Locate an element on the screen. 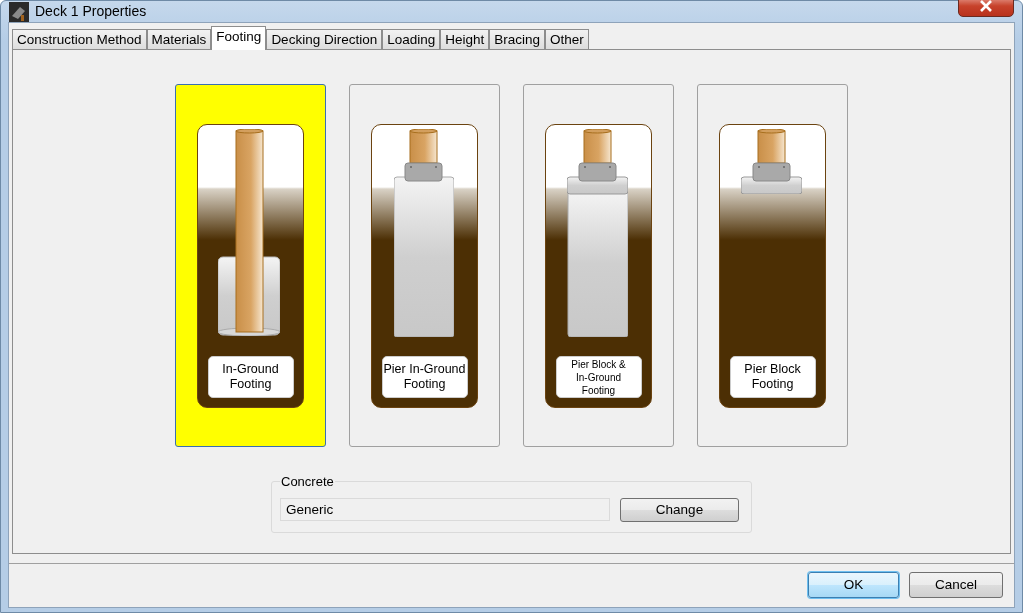 Image resolution: width=1023 pixels, height=613 pixels. tab: Loading is located at coordinates (411, 39).